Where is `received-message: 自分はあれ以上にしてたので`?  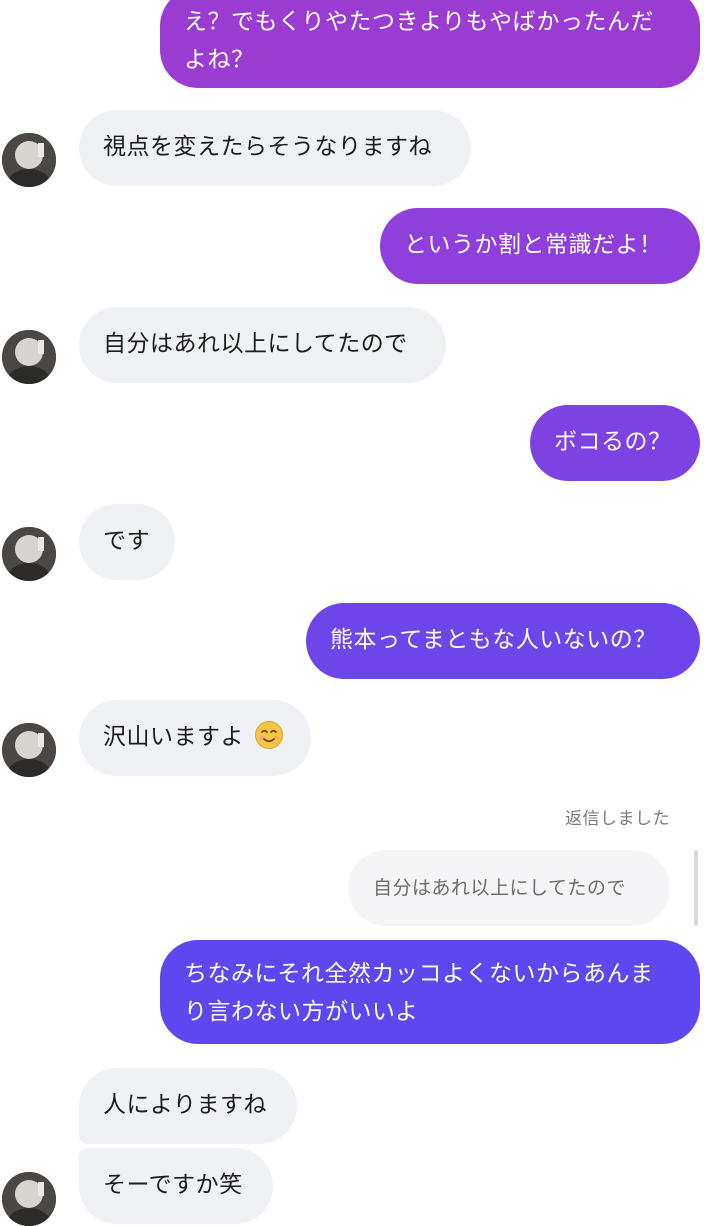 received-message: 自分はあれ以上にしてたので is located at coordinates (262, 345).